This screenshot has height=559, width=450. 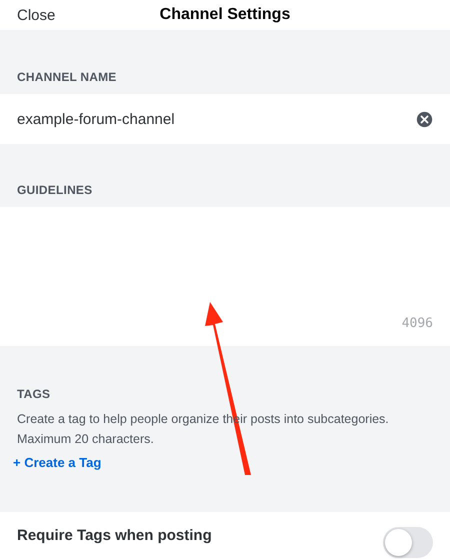 What do you see at coordinates (57, 459) in the screenshot?
I see `create-tag-link: + Create a Tag` at bounding box center [57, 459].